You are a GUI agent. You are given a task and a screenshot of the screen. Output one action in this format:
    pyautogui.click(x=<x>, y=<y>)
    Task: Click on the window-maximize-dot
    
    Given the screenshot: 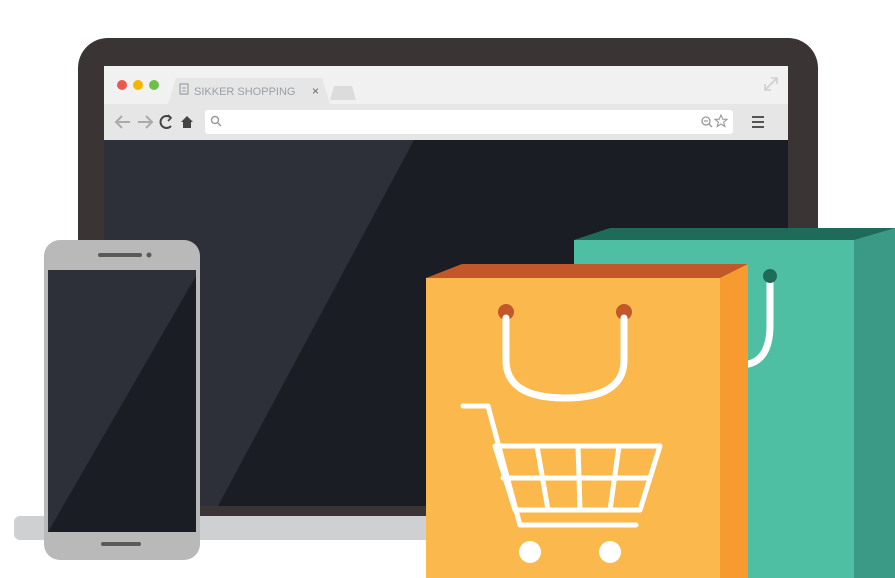 What is the action you would take?
    pyautogui.click(x=154, y=85)
    